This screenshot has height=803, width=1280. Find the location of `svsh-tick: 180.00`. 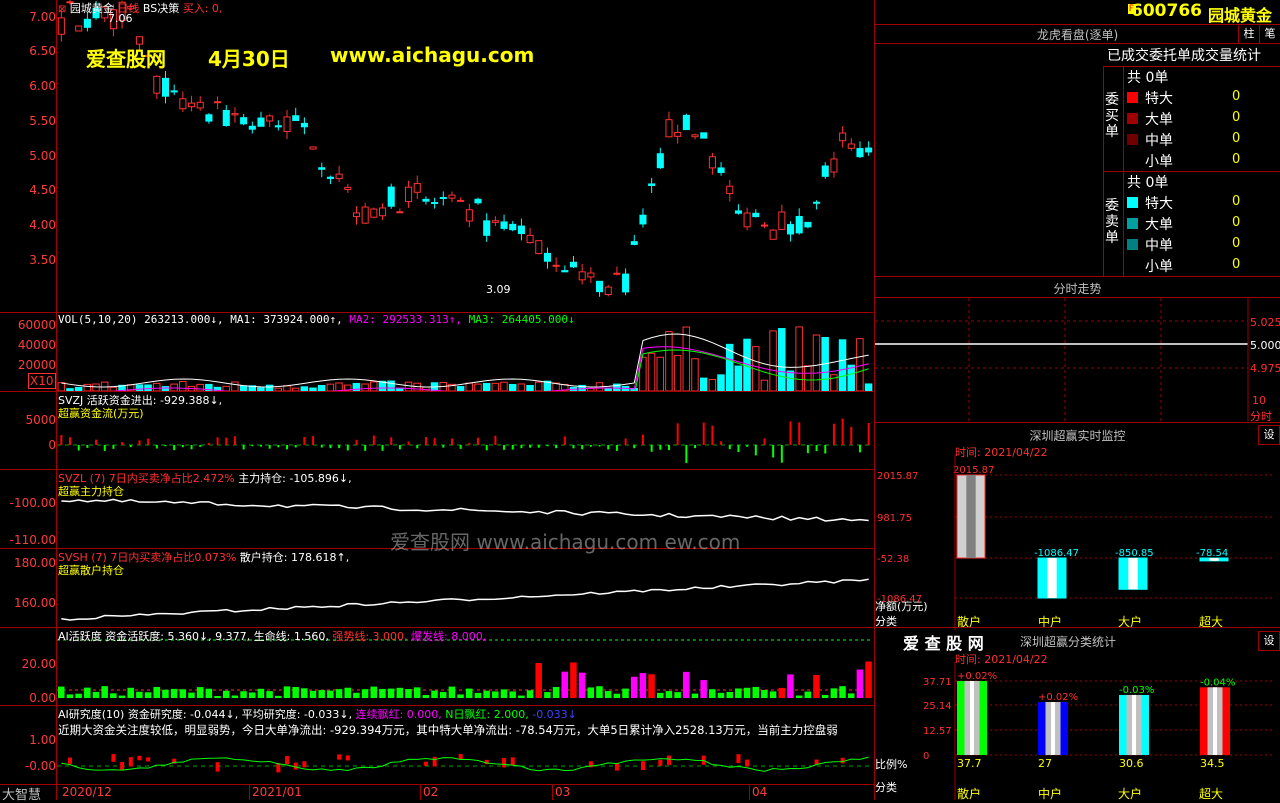

svsh-tick: 180.00 is located at coordinates (35, 563).